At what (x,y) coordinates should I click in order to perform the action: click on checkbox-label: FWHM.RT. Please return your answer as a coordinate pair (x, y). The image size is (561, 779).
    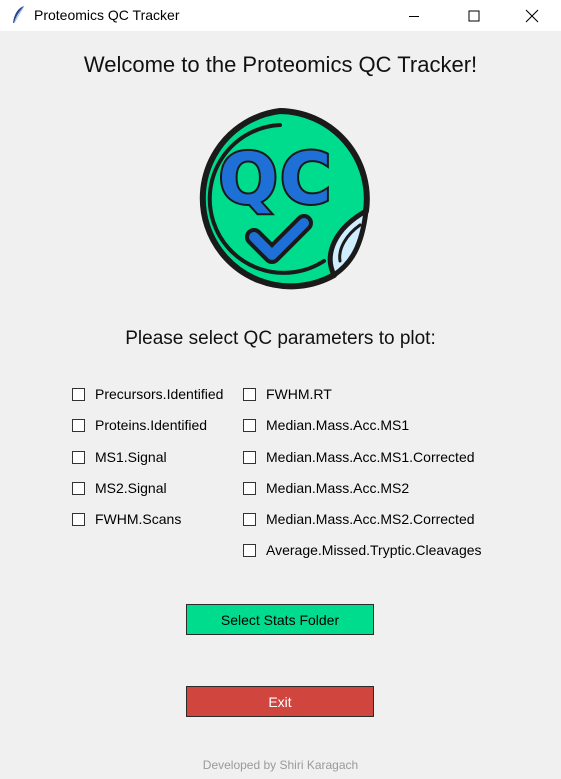
    Looking at the image, I should click on (299, 394).